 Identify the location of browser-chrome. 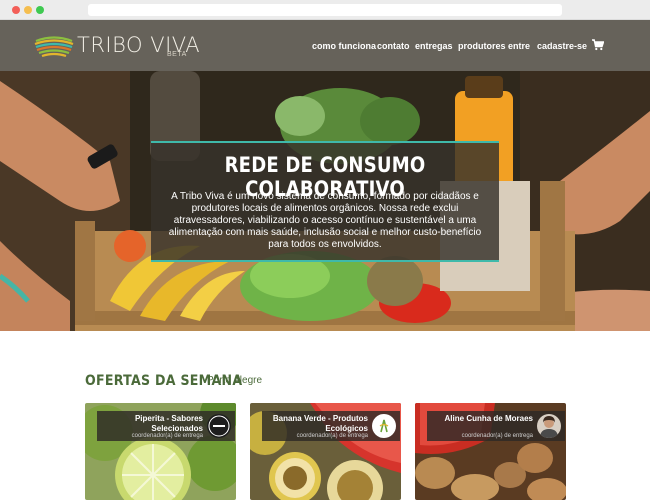
(325, 10).